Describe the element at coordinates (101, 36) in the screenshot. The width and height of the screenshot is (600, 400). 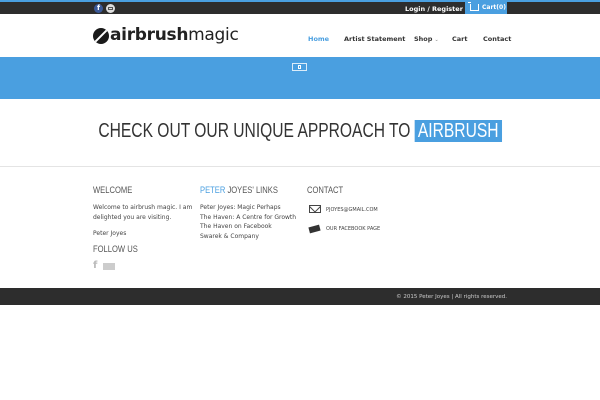
I see `logo-mark-icon` at that location.